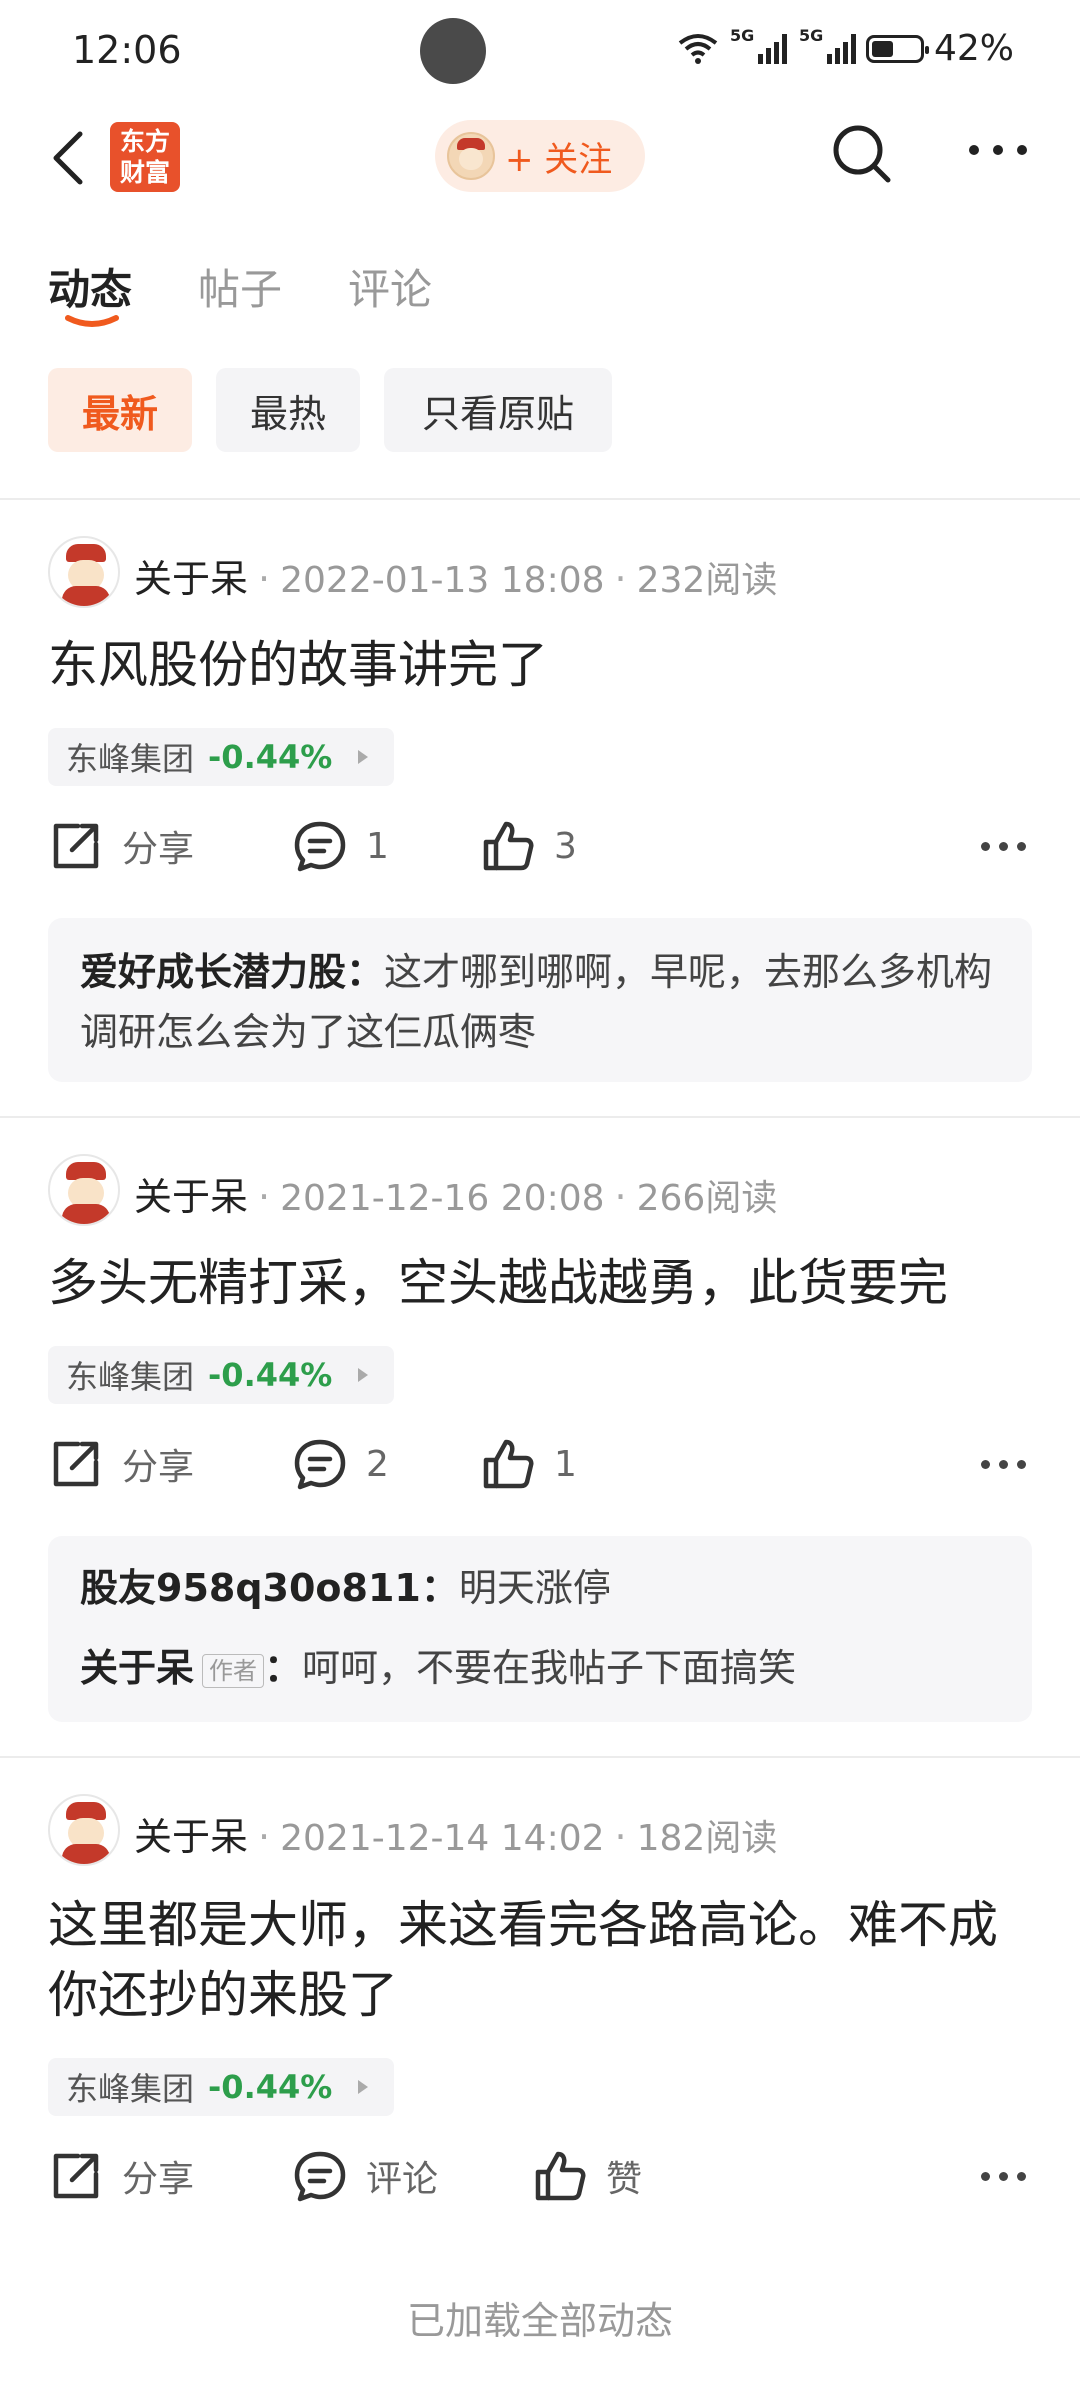 The height and width of the screenshot is (2400, 1080). Describe the element at coordinates (559, 159) in the screenshot. I see `follow-label: + 关注` at that location.